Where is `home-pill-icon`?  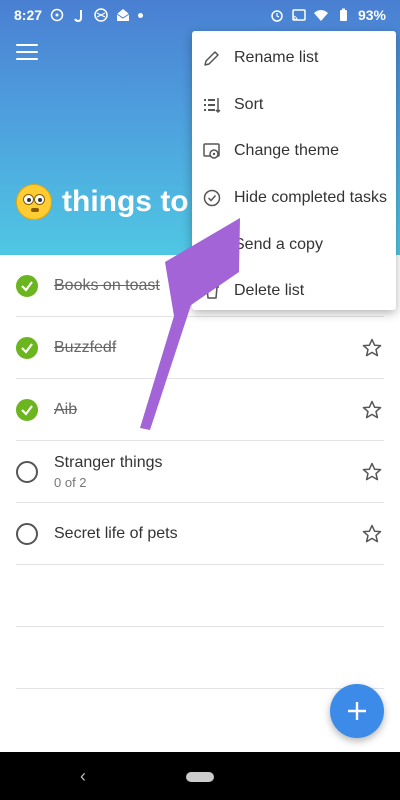
home-pill-icon is located at coordinates (200, 777).